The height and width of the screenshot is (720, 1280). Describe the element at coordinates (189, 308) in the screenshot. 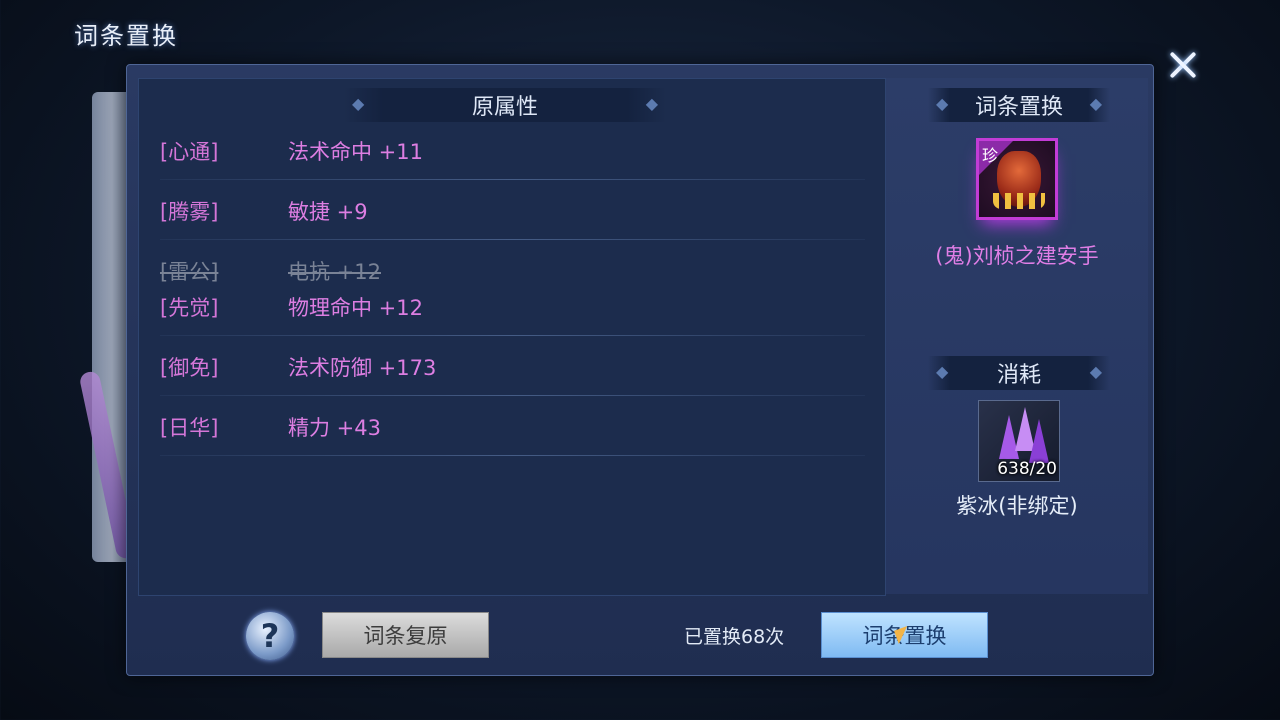

I see `attribute-name: [先觉]` at that location.